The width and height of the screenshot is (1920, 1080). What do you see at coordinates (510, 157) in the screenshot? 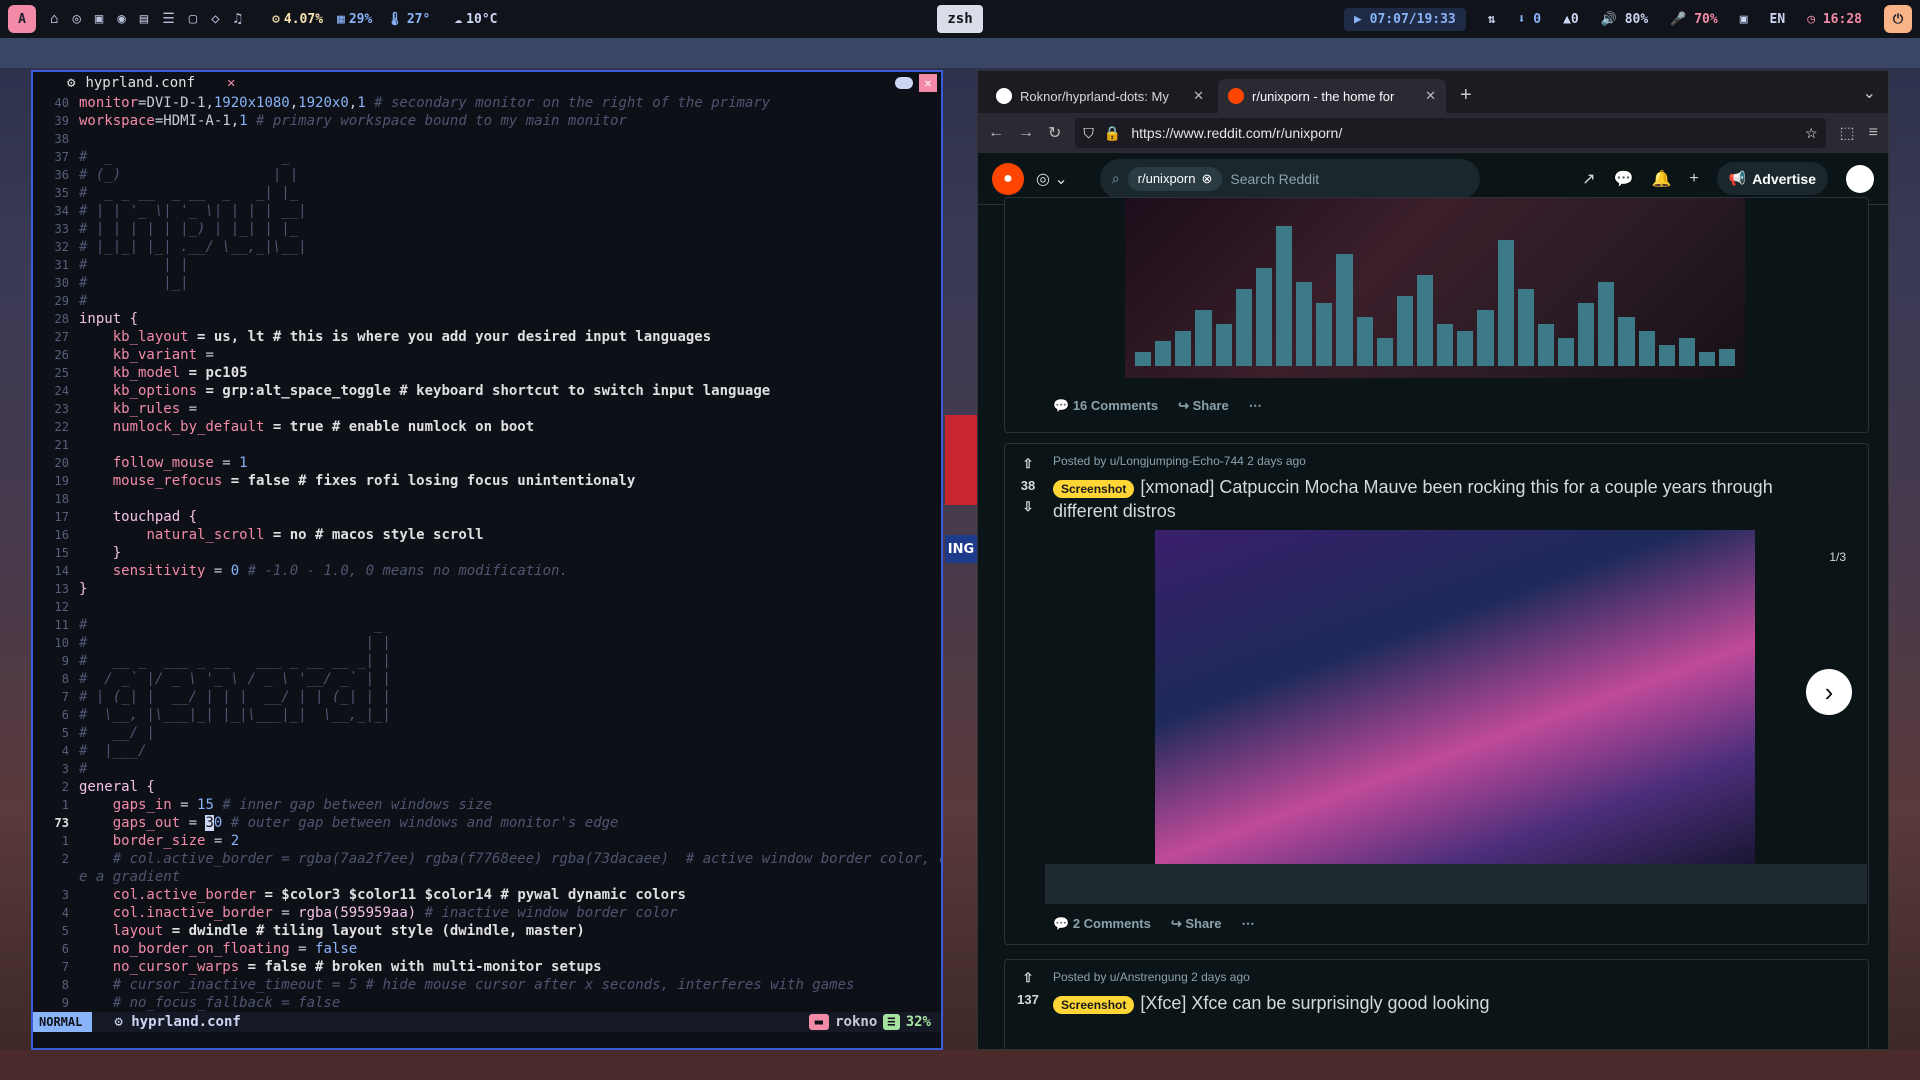
I see `line-text: # _ _` at bounding box center [510, 157].